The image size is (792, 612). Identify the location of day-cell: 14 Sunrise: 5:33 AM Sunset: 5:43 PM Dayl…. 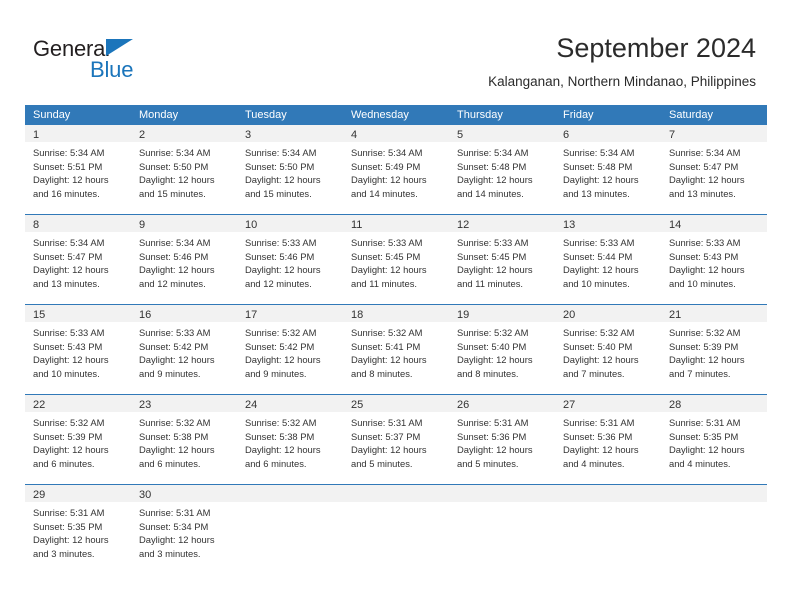
(714, 259).